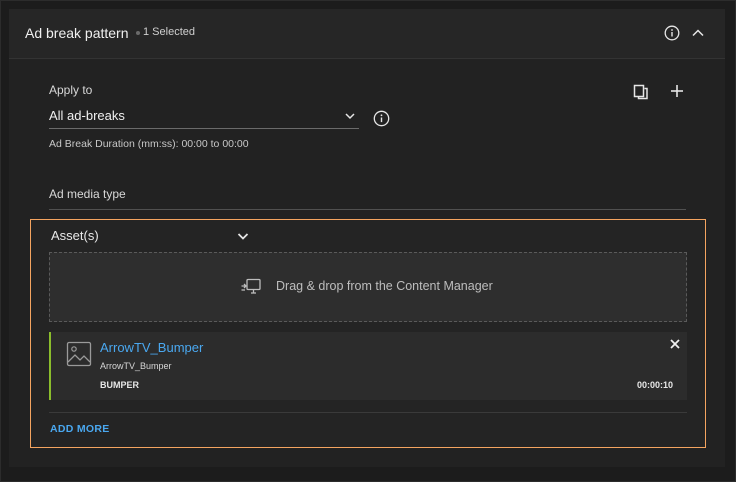  What do you see at coordinates (87, 194) in the screenshot?
I see `ad-media-type-label: Ad media type` at bounding box center [87, 194].